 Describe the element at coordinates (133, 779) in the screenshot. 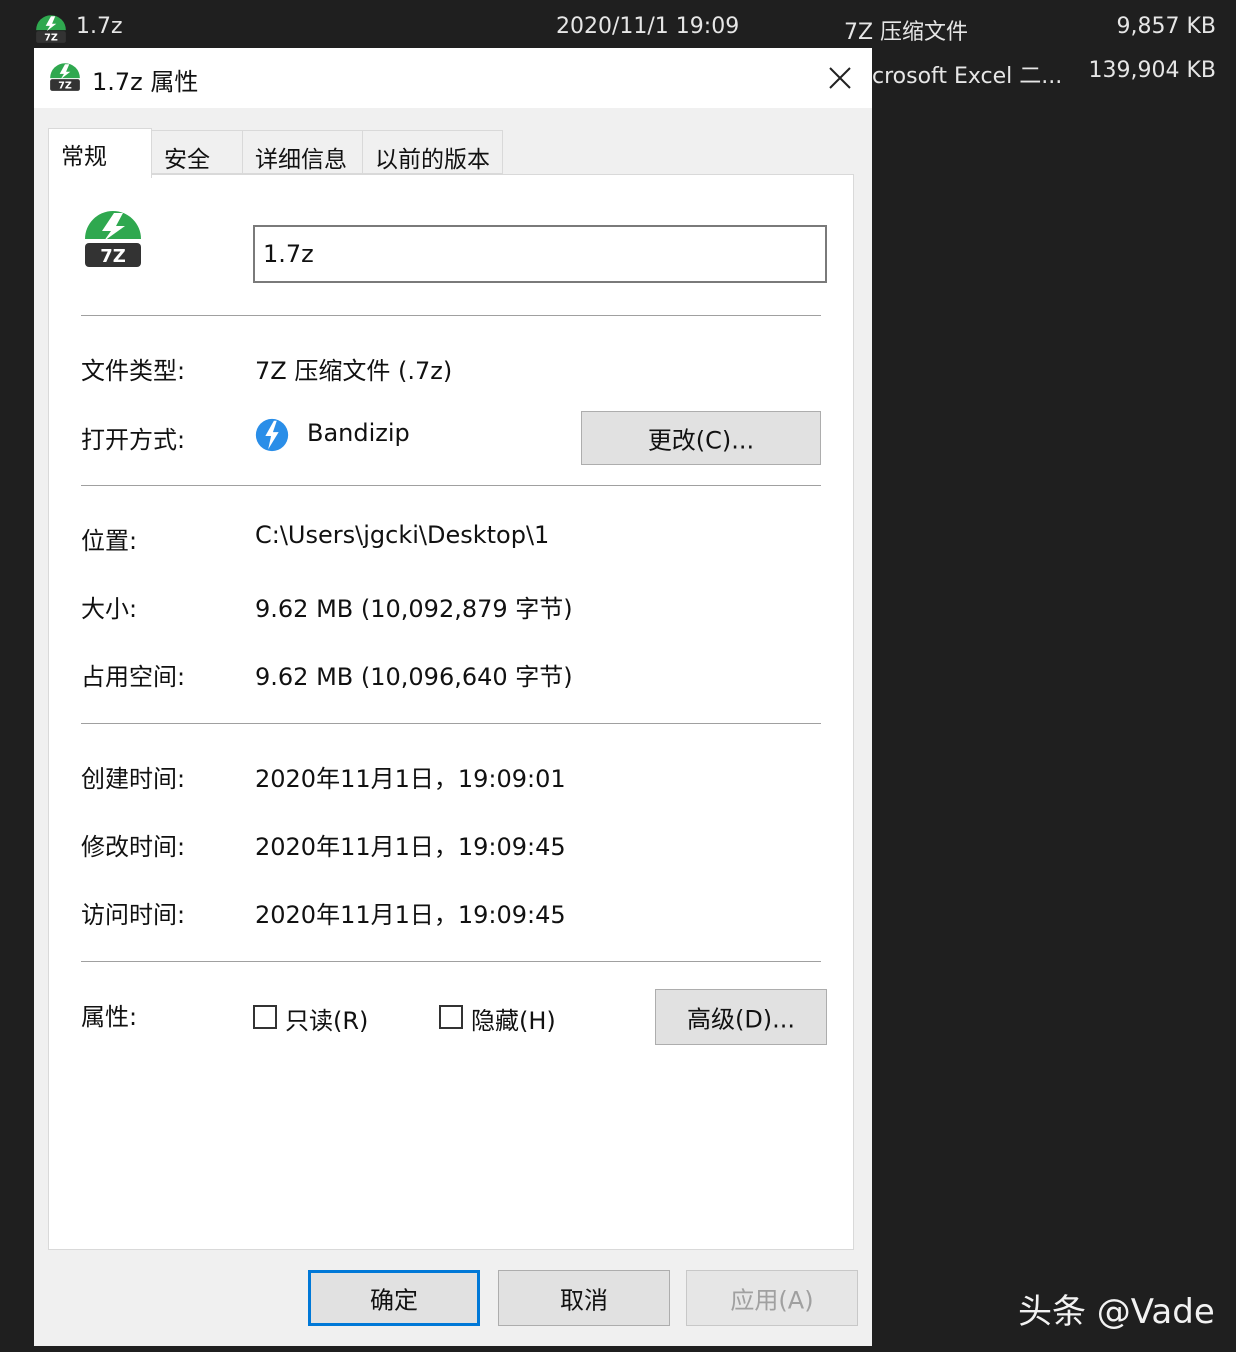

I see `created-label: 创建时间:` at that location.